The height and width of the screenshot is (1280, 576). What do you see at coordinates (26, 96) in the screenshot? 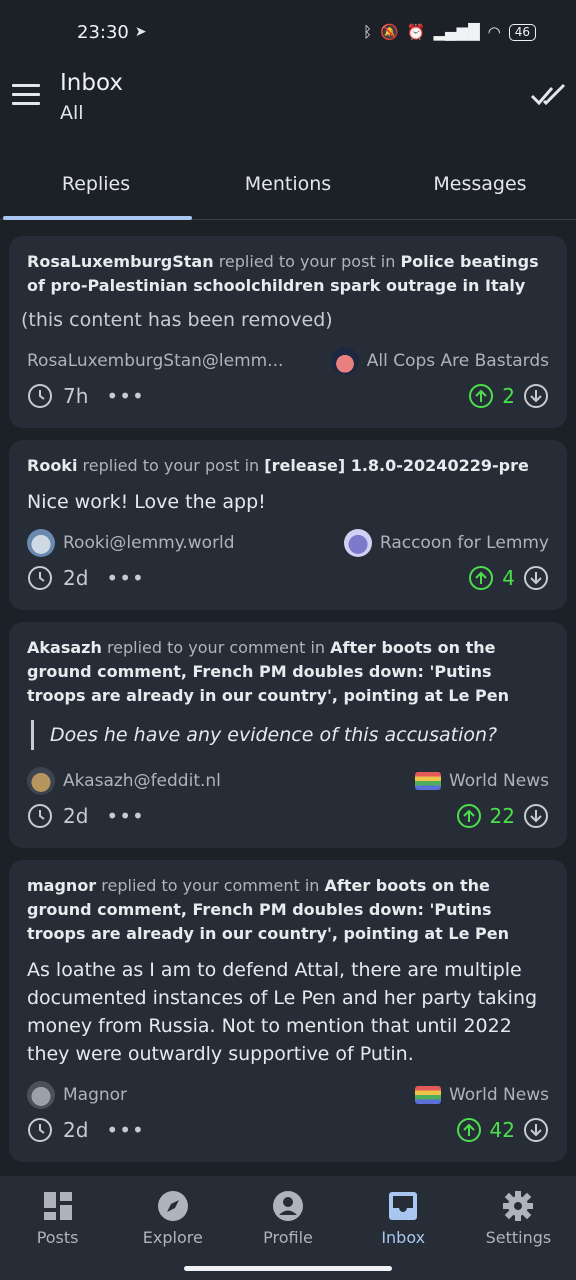
I see `menu-icon` at bounding box center [26, 96].